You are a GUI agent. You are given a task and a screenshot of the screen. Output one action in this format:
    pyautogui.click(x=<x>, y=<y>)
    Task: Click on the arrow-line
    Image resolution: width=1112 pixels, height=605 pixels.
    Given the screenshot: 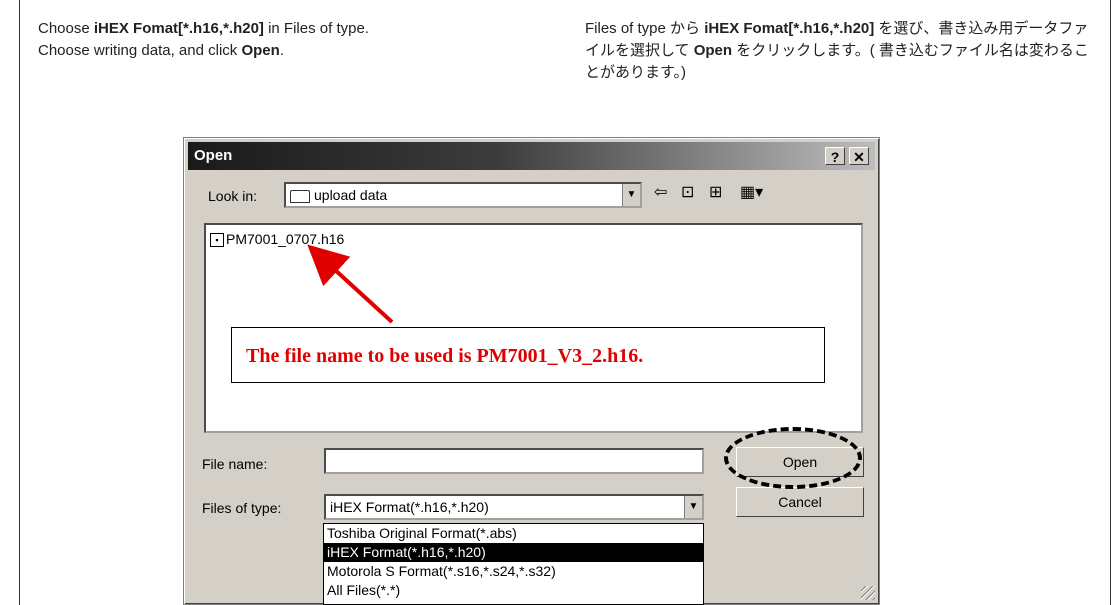 What is the action you would take?
    pyautogui.click(x=350, y=284)
    